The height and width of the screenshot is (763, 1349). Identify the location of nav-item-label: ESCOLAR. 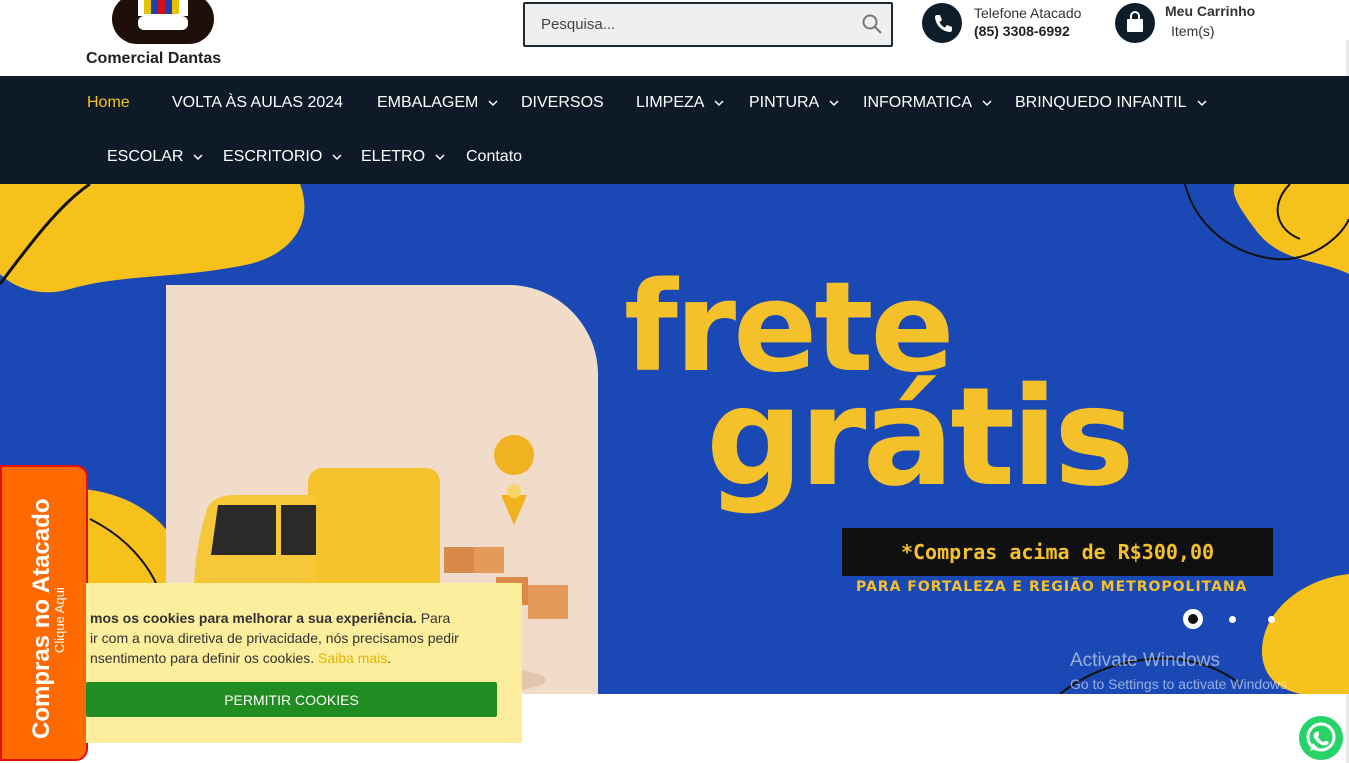
(145, 156).